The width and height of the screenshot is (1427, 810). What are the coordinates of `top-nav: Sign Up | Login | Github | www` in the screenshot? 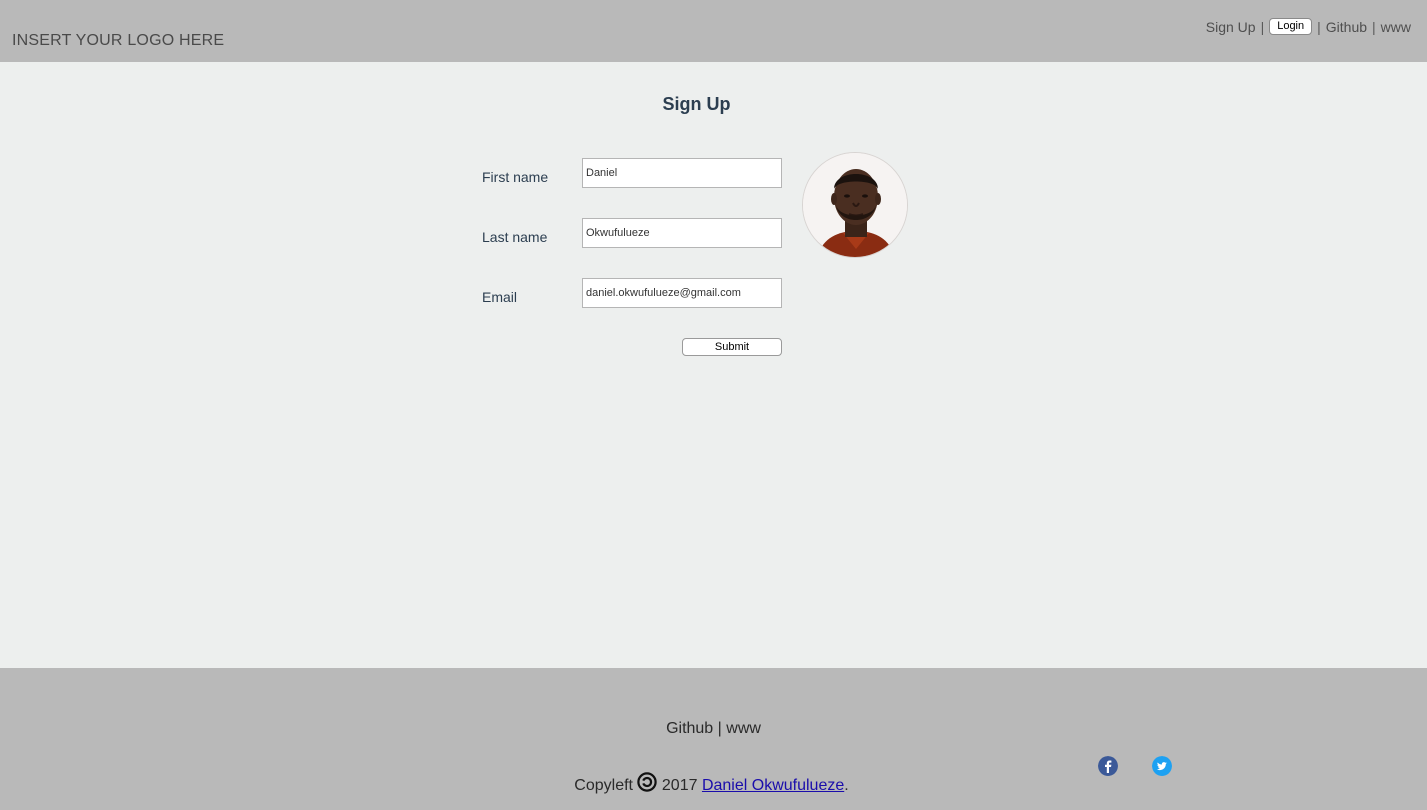 It's located at (1308, 26).